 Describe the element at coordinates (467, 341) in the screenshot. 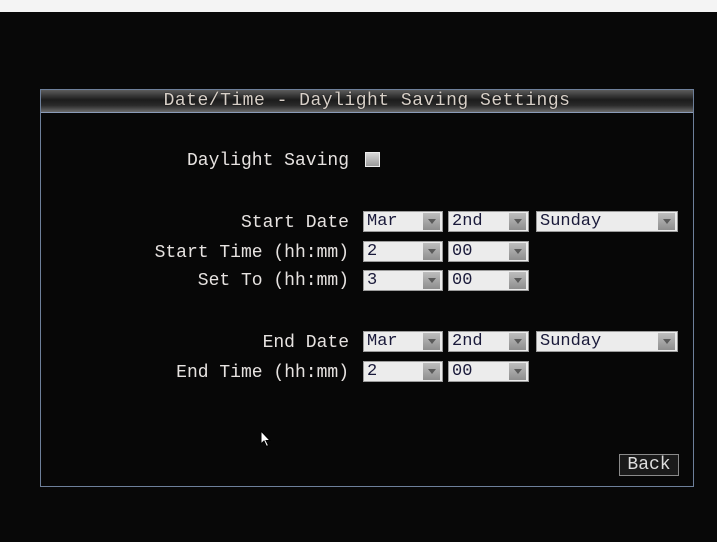

I see `end-week-value: 2nd` at that location.